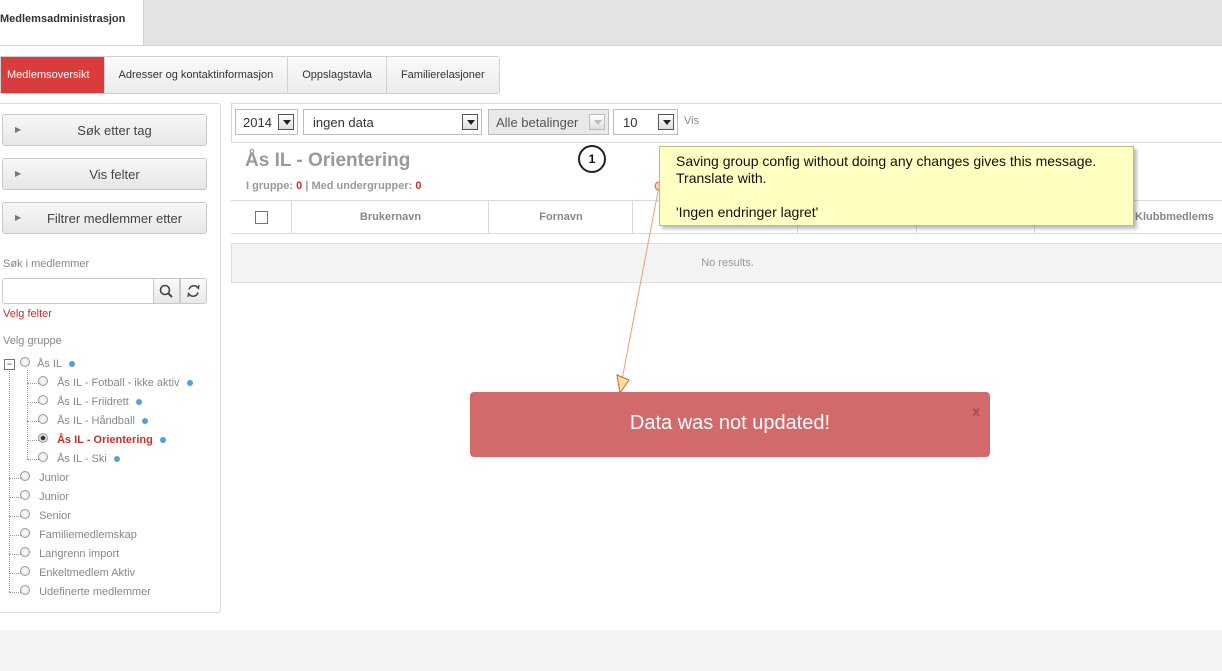 This screenshot has width=1222, height=671. What do you see at coordinates (976, 411) in the screenshot?
I see `close-icon: x` at bounding box center [976, 411].